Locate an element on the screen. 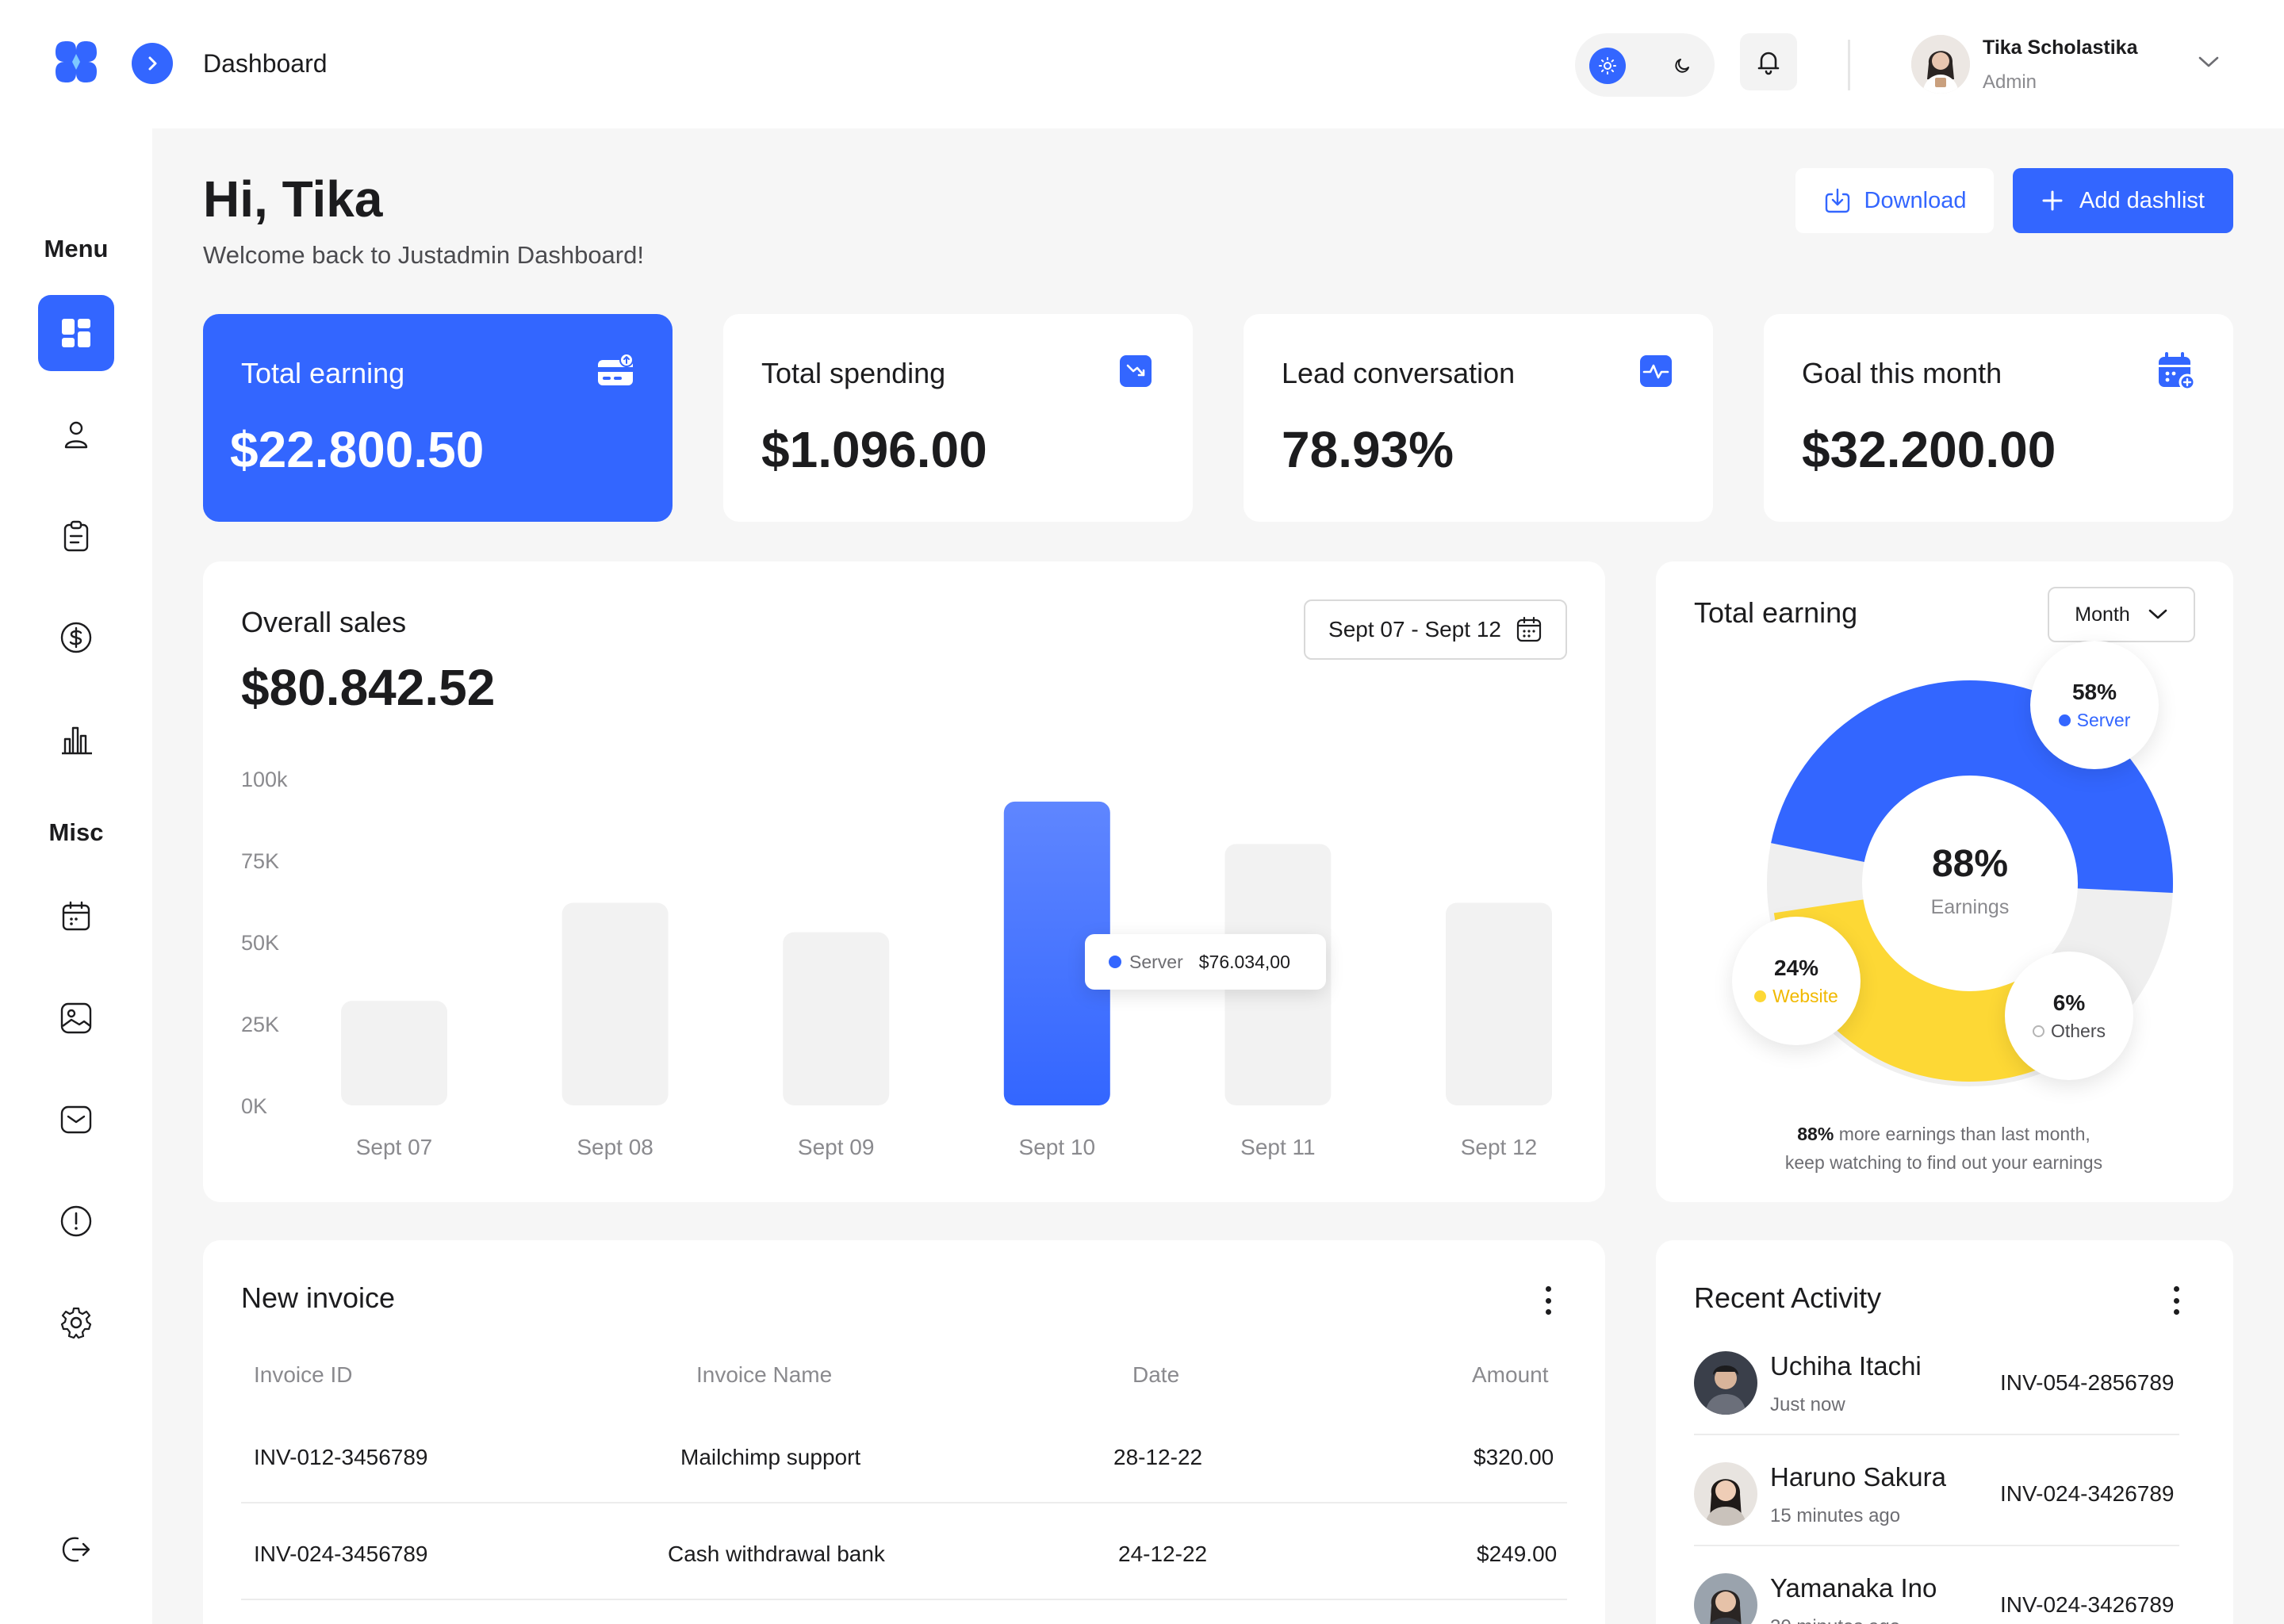  earning-note-line2: keep watching to find out your earnings is located at coordinates (1943, 1162).